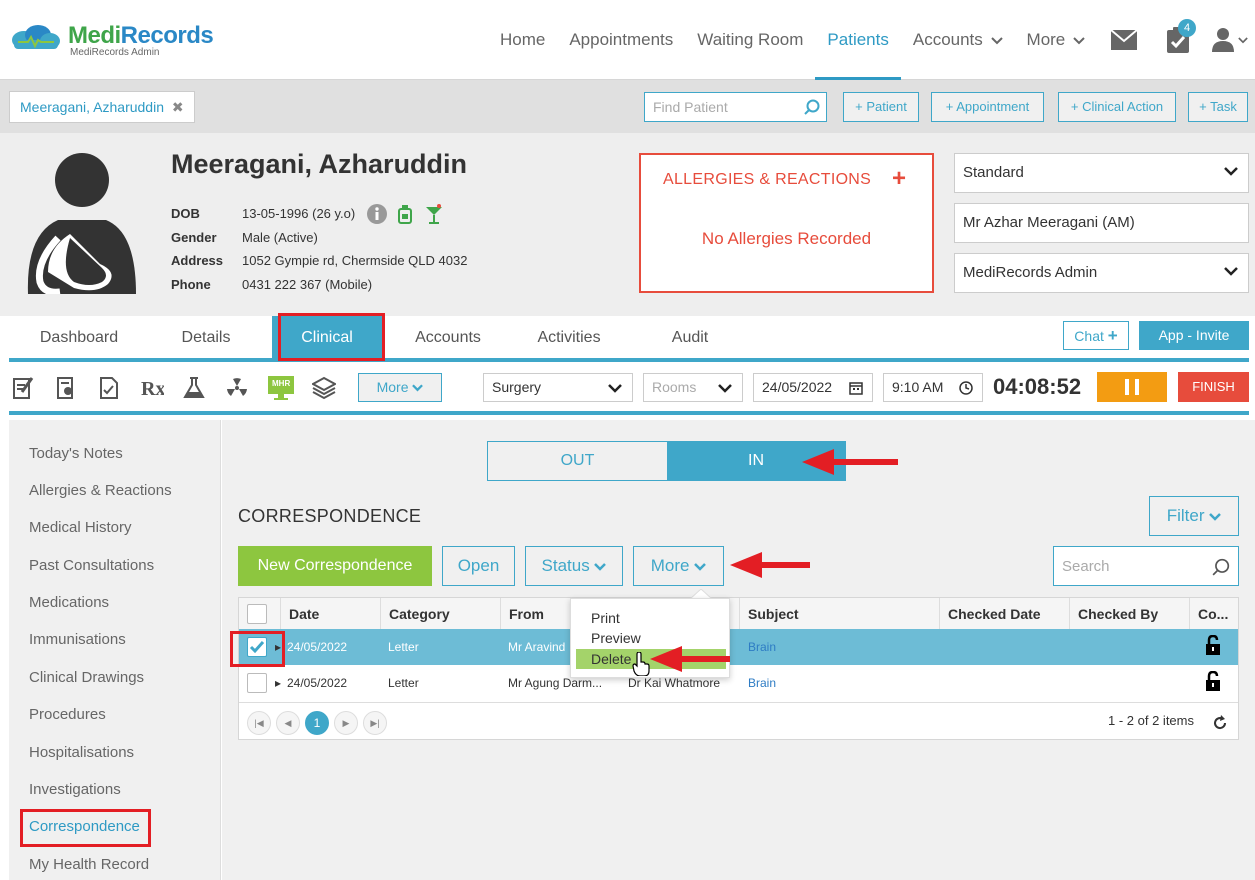 The image size is (1255, 880). What do you see at coordinates (1117, 107) in the screenshot?
I see `add-clinical-action-button: + Clinical Action` at bounding box center [1117, 107].